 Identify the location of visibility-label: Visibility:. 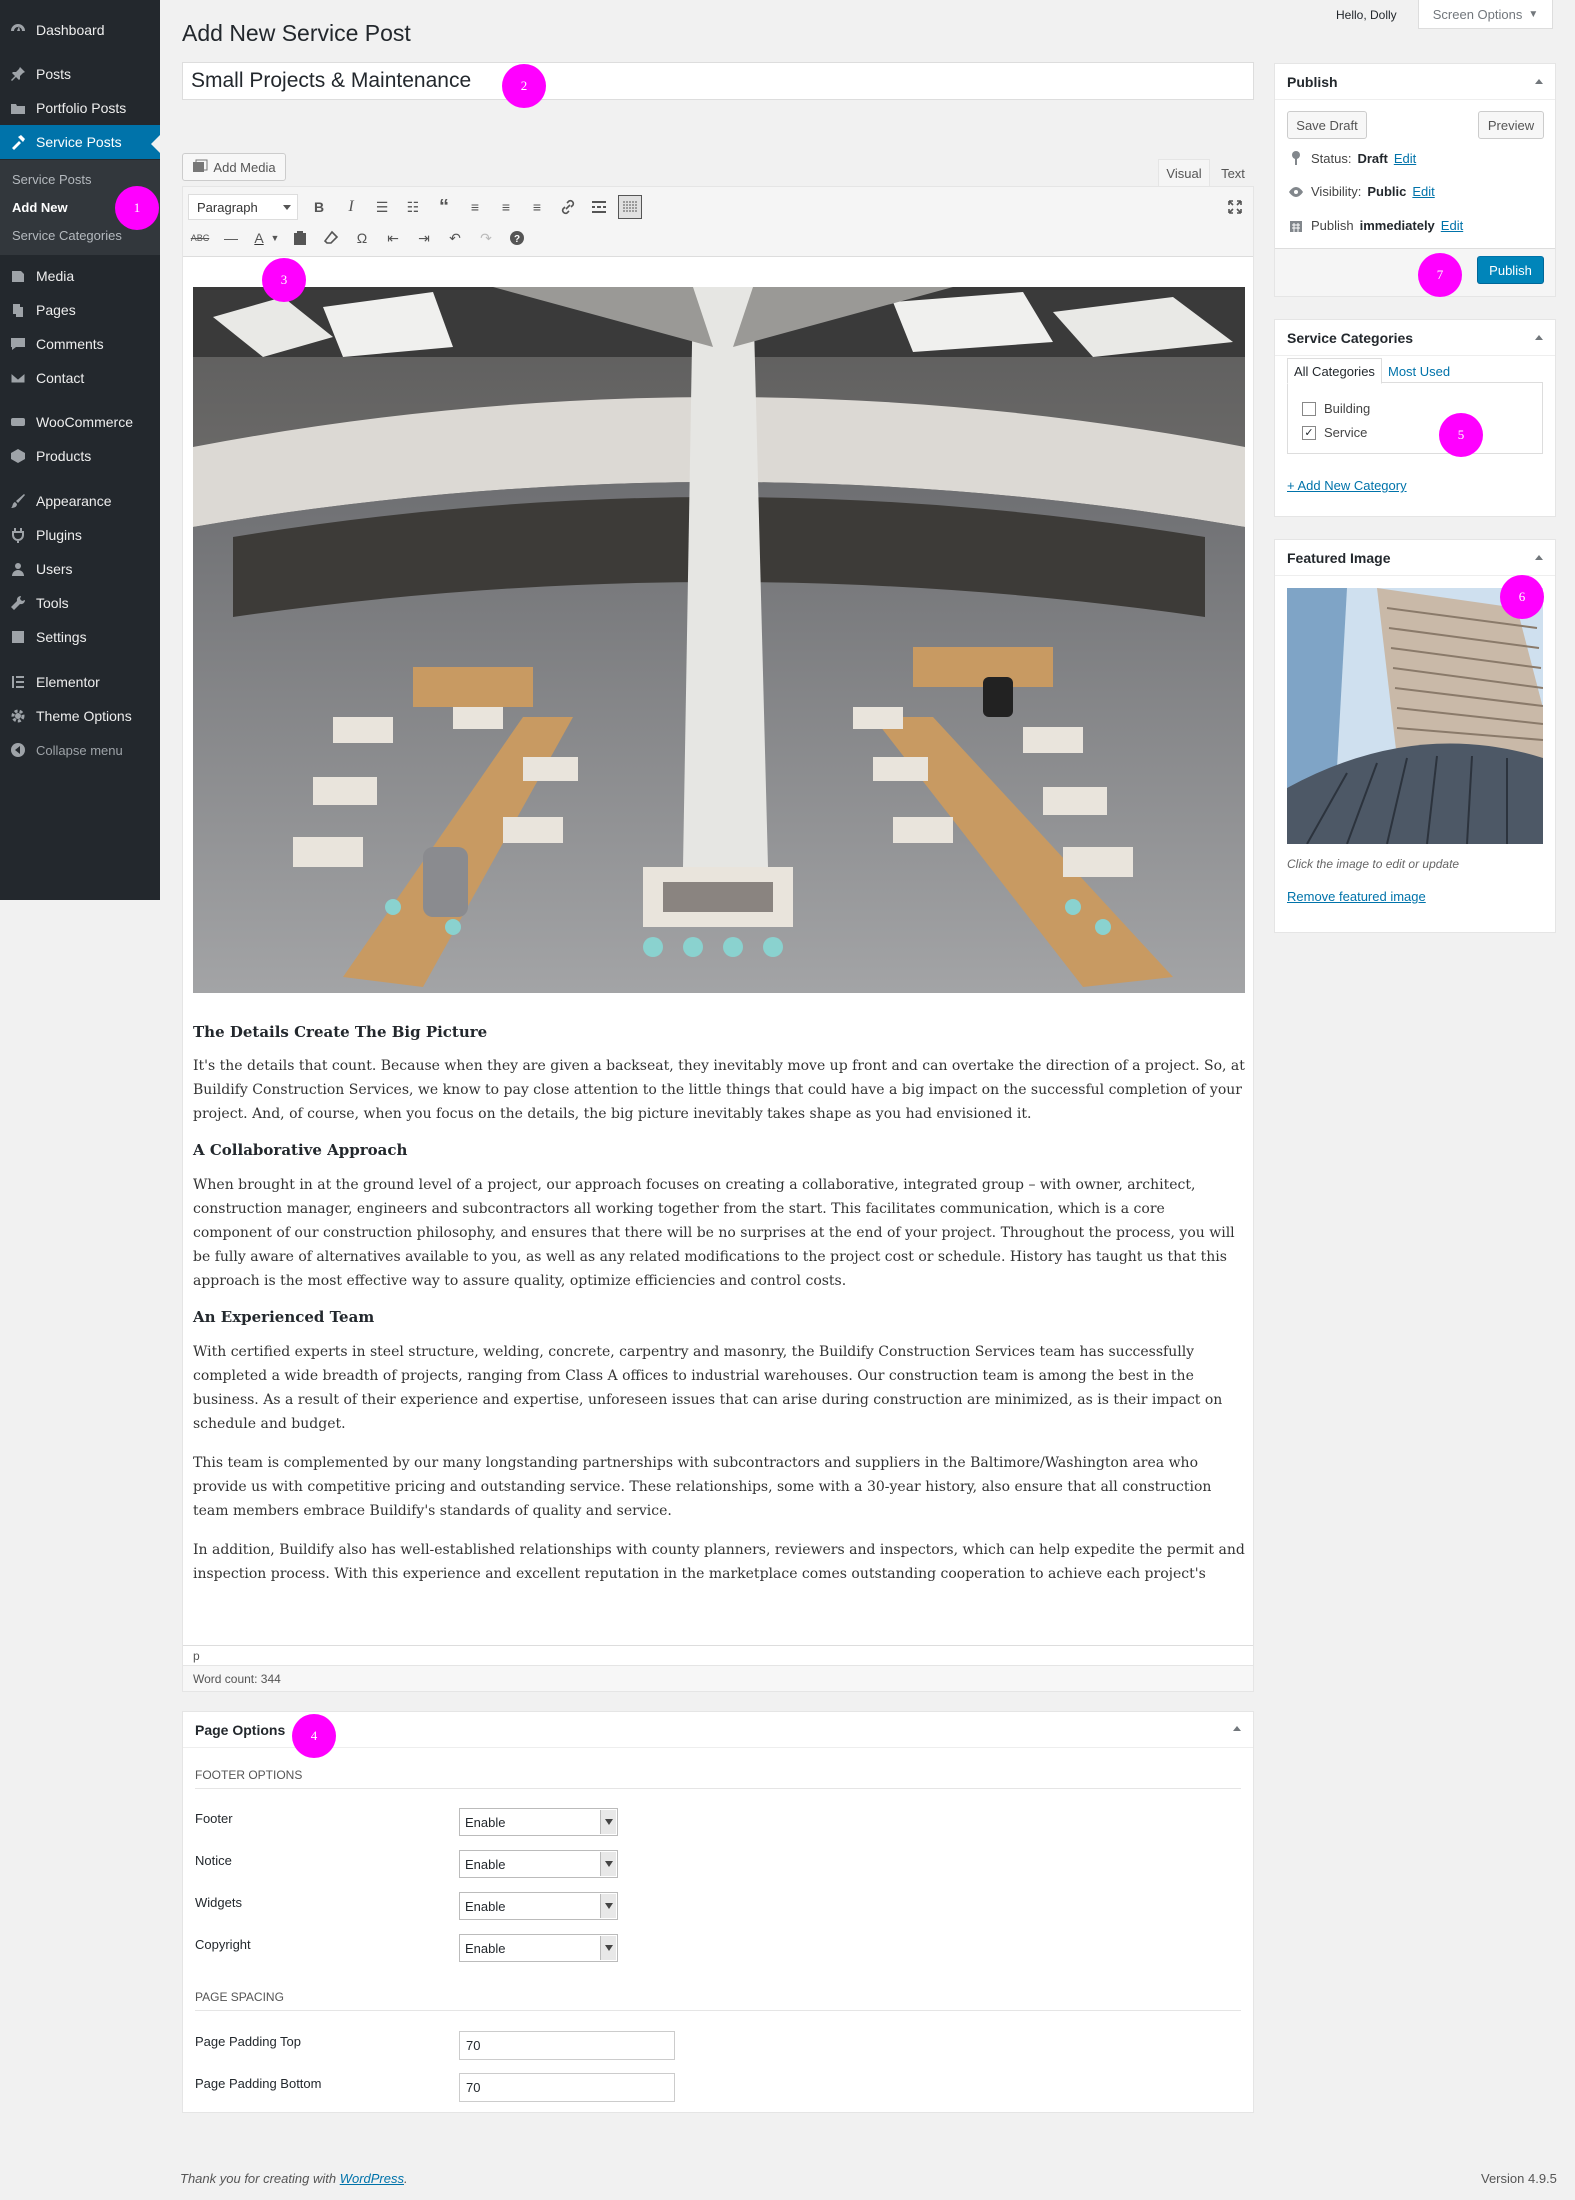
(1336, 191).